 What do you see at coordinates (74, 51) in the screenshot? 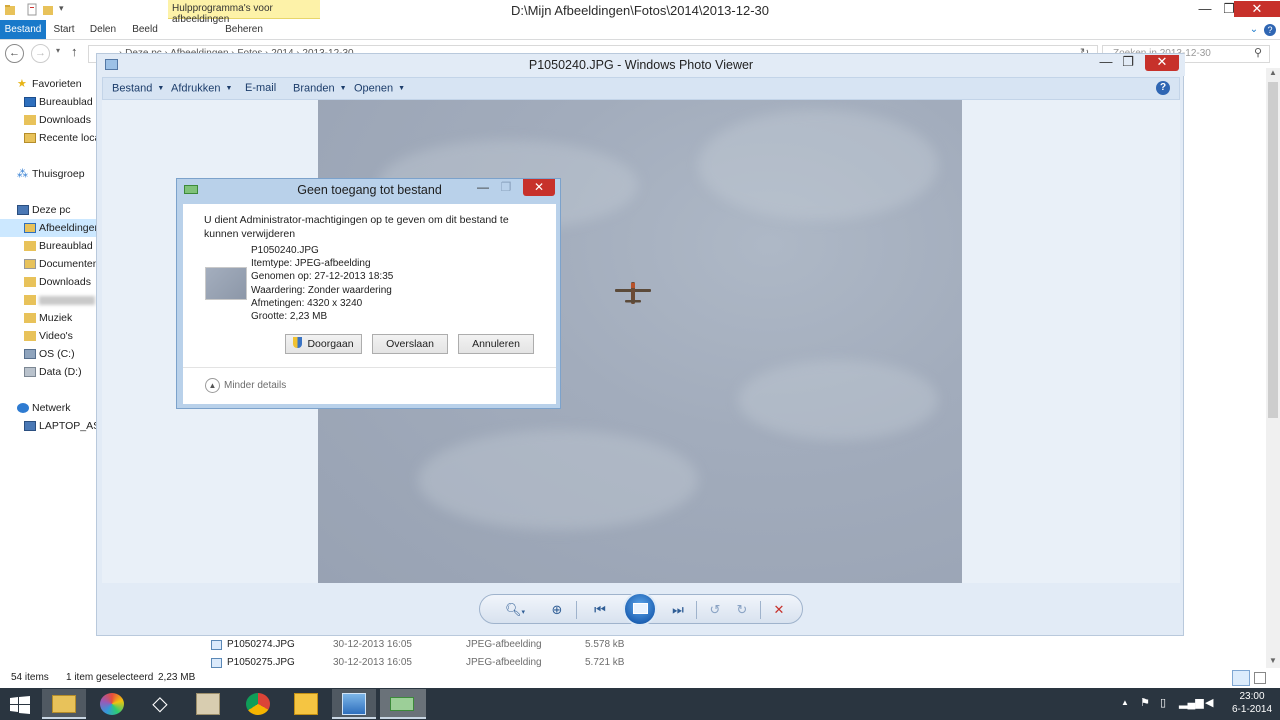
I see `up-button: ↑` at bounding box center [74, 51].